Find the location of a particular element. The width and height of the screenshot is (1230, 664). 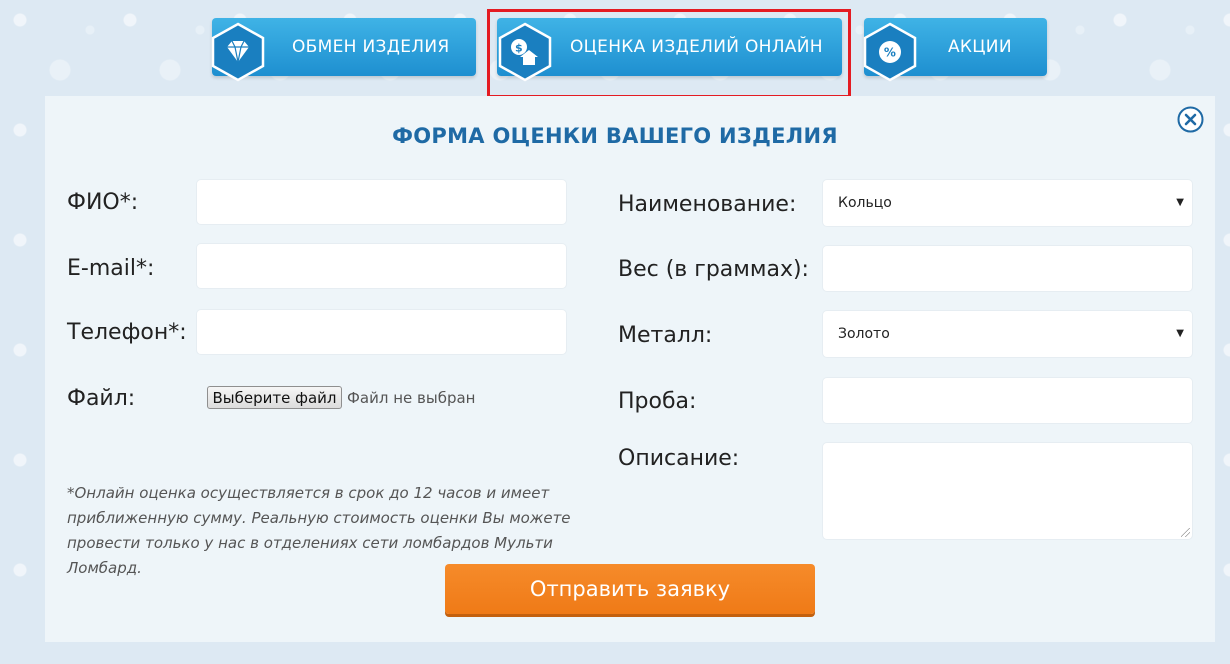

nav-promotions-label: АКЦИИ is located at coordinates (980, 47).